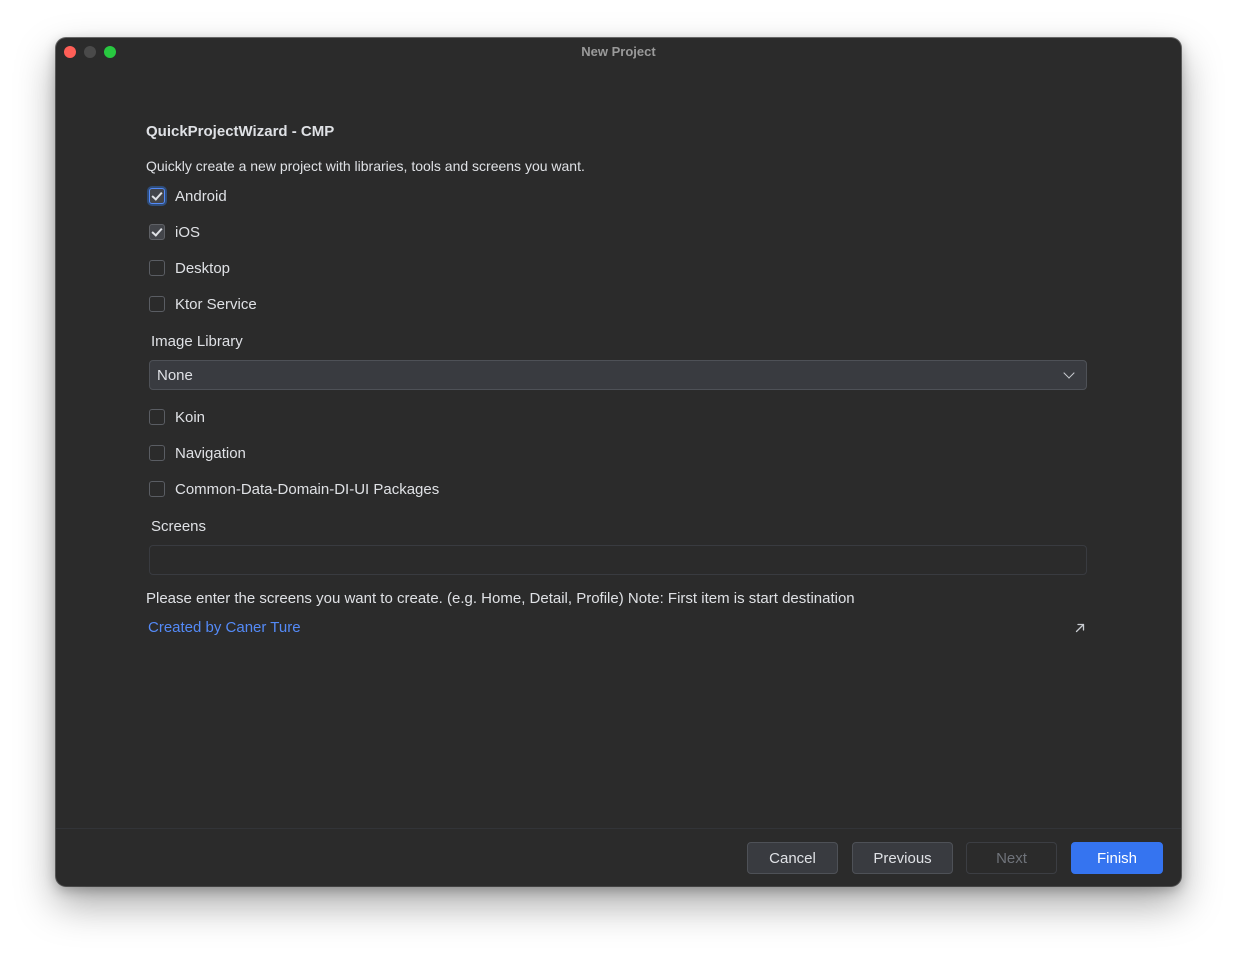 The height and width of the screenshot is (961, 1237). What do you see at coordinates (203, 268) in the screenshot?
I see `desktop-label: Desktop` at bounding box center [203, 268].